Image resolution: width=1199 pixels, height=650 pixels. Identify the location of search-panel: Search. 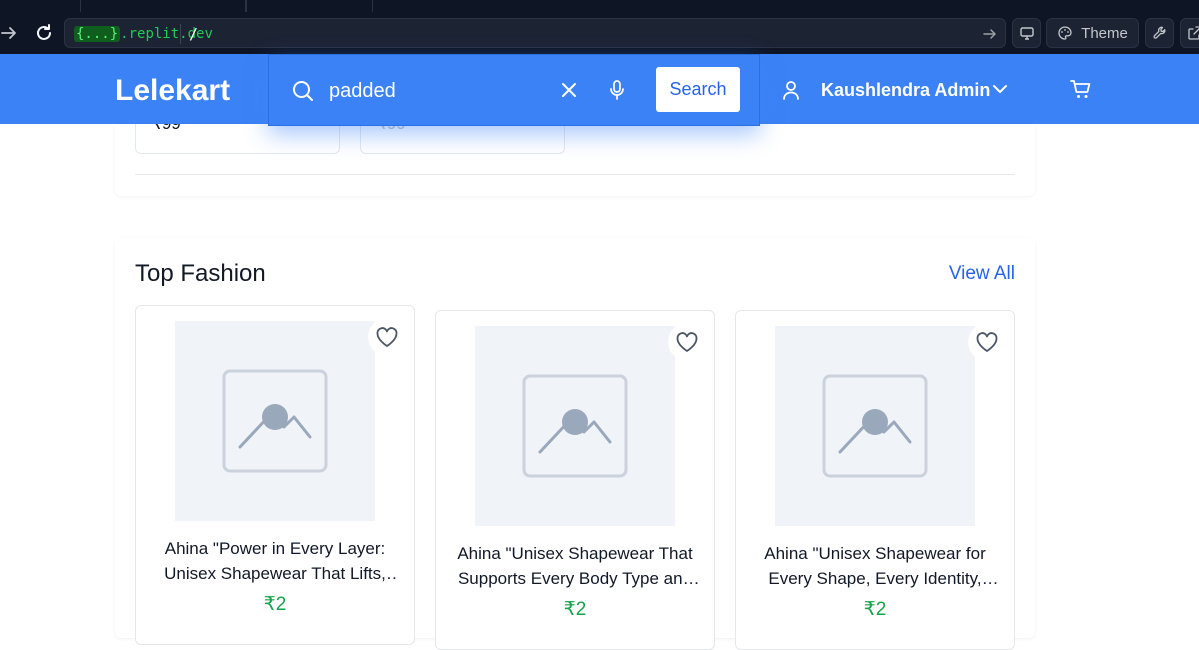
(514, 90).